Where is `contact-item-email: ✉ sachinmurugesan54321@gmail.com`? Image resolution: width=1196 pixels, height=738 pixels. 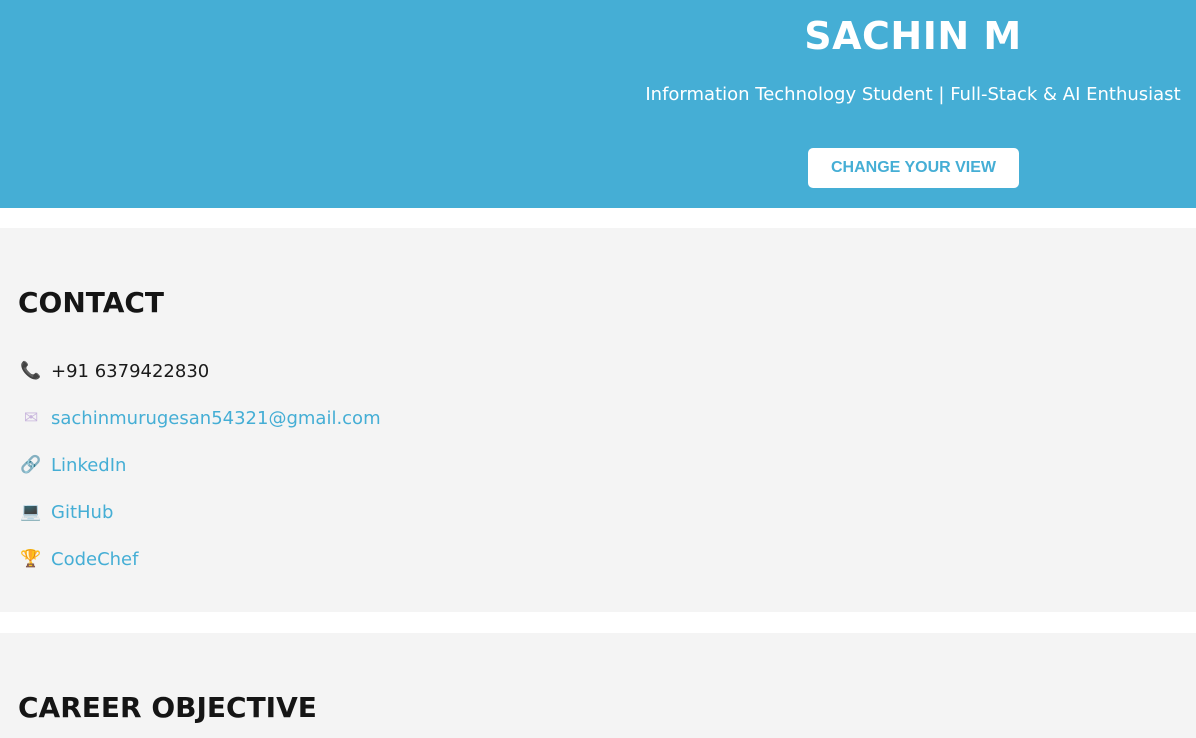 contact-item-email: ✉ sachinmurugesan54321@gmail.com is located at coordinates (200, 418).